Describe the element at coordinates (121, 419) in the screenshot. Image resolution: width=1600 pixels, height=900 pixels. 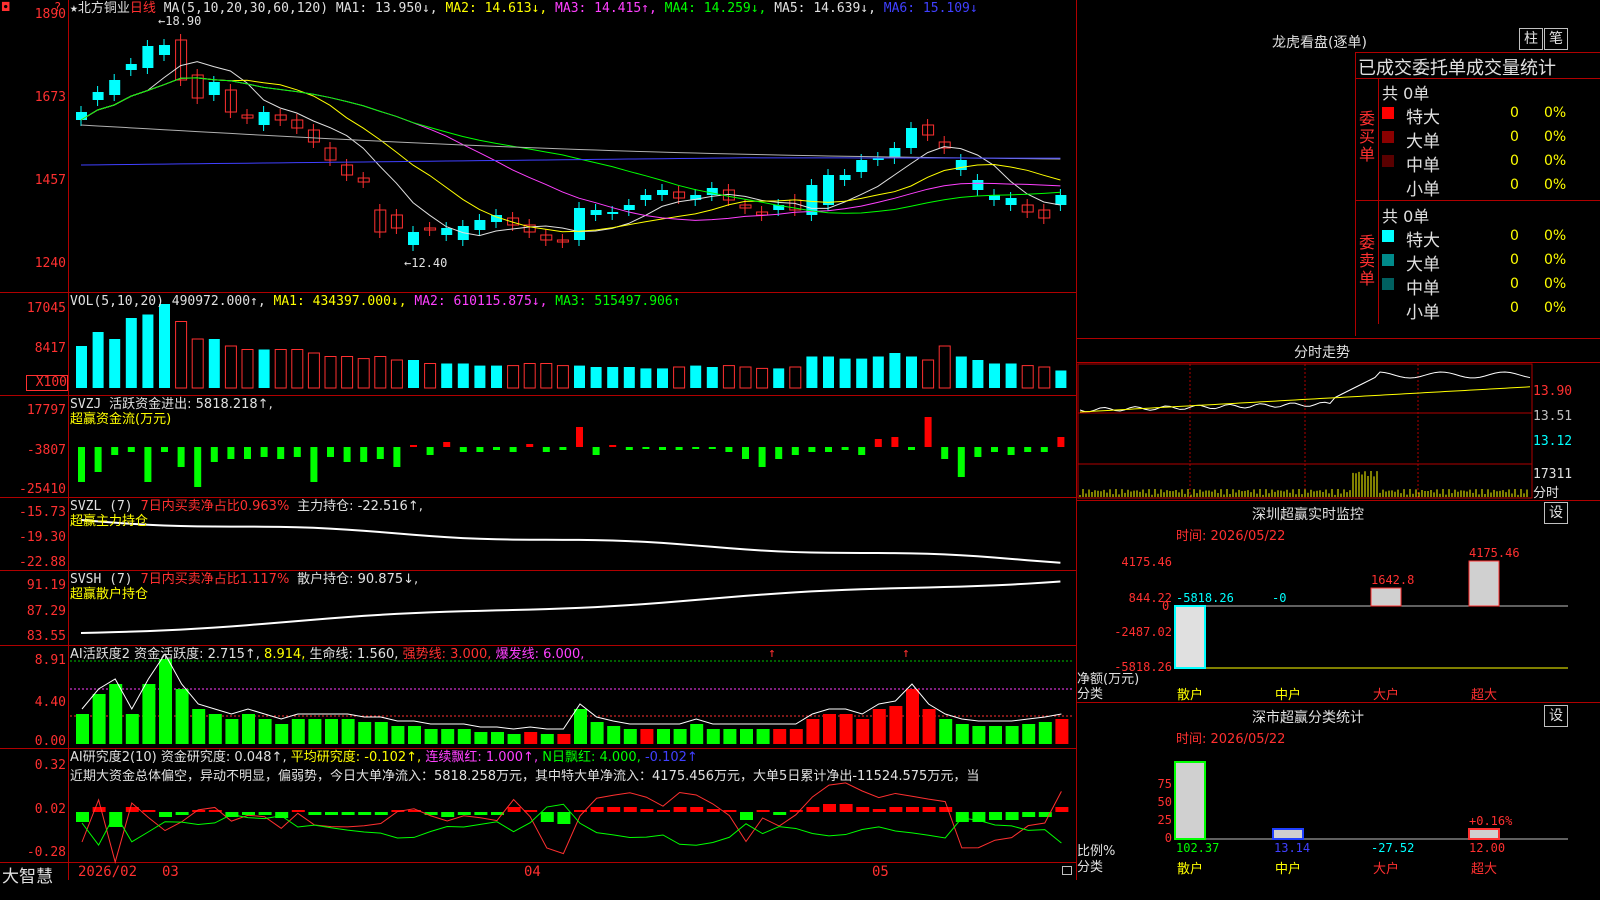
I see `svzj-subtitle: 超赢资金流(万元)` at that location.